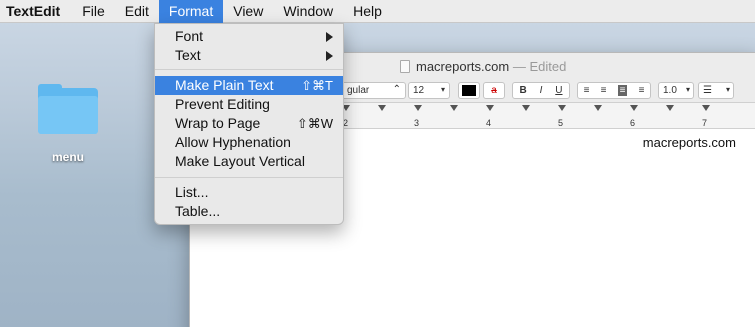 The height and width of the screenshot is (327, 755). I want to click on ruler-number: 6, so click(633, 123).